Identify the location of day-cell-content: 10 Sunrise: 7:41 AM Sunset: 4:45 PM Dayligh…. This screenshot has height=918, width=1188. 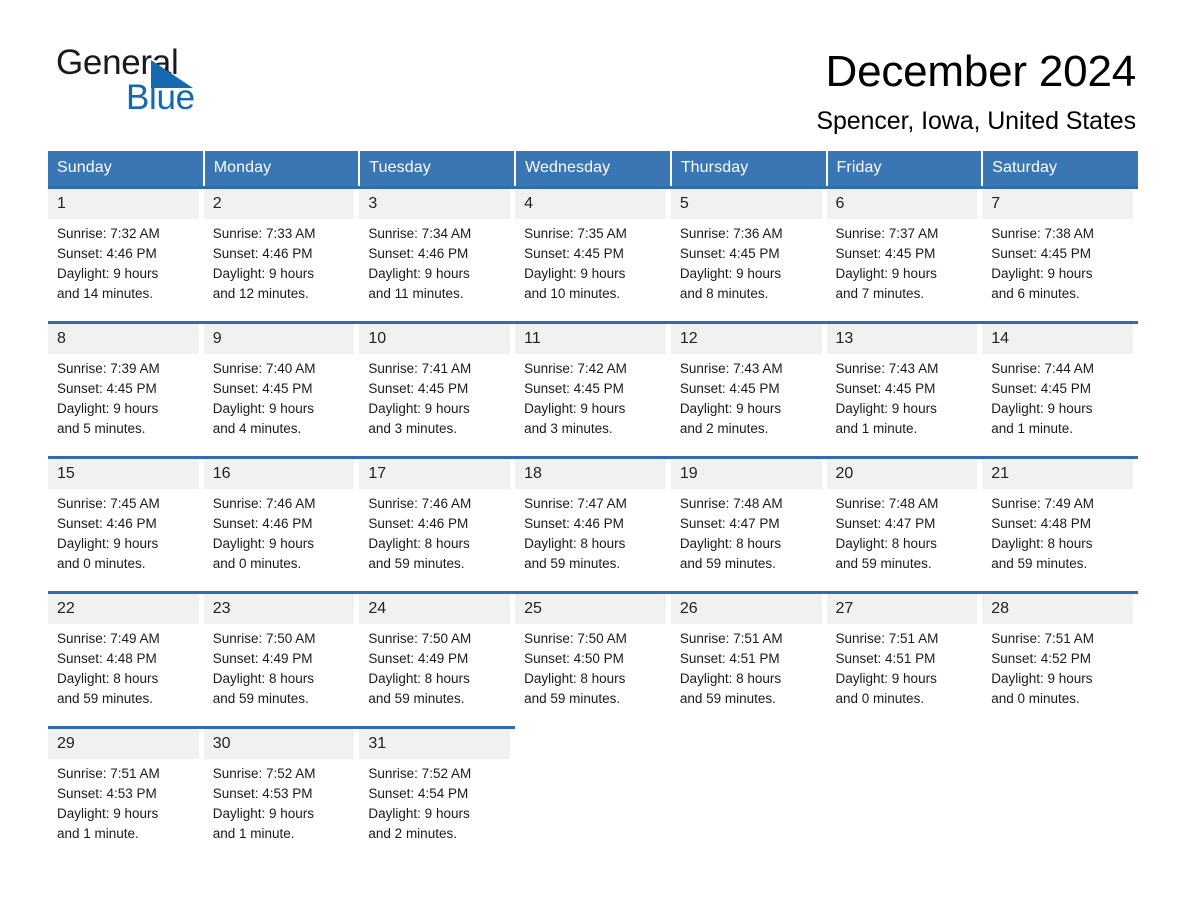
(437, 388).